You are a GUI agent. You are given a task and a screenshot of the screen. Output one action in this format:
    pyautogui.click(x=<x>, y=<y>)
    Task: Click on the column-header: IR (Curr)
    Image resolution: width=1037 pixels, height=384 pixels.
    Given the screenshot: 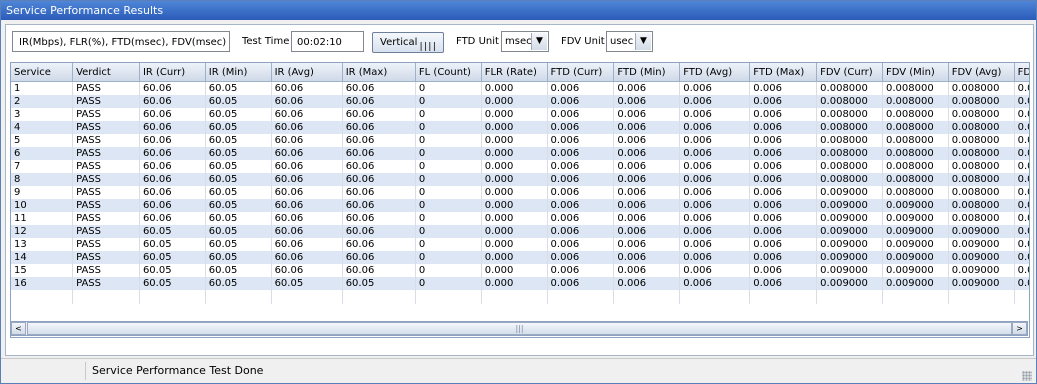 What is the action you would take?
    pyautogui.click(x=172, y=72)
    